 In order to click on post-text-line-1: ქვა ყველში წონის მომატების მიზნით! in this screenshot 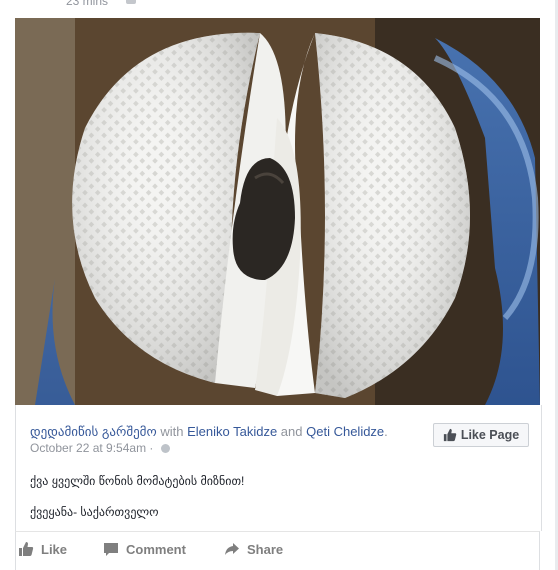, I will do `click(137, 481)`.